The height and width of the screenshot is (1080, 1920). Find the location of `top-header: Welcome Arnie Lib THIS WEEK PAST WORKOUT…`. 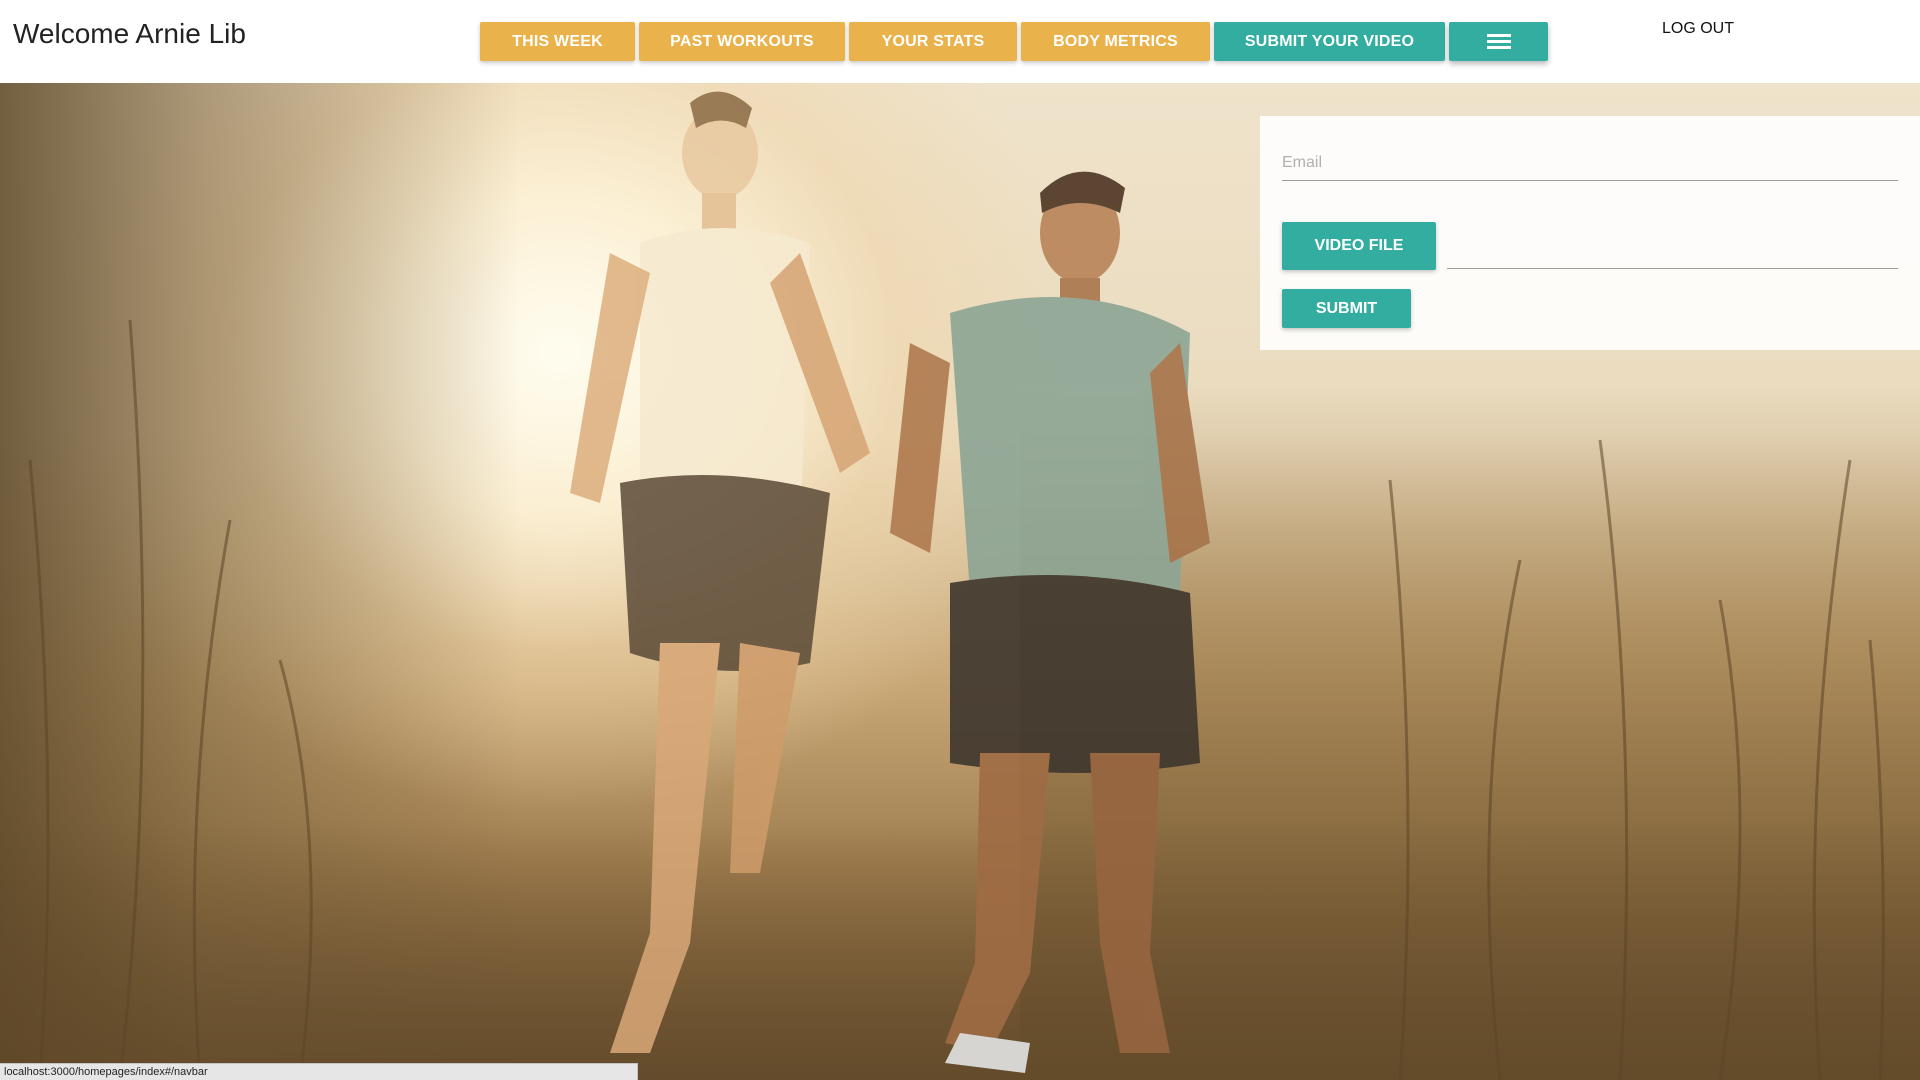

top-header: Welcome Arnie Lib THIS WEEK PAST WORKOUT… is located at coordinates (960, 41).